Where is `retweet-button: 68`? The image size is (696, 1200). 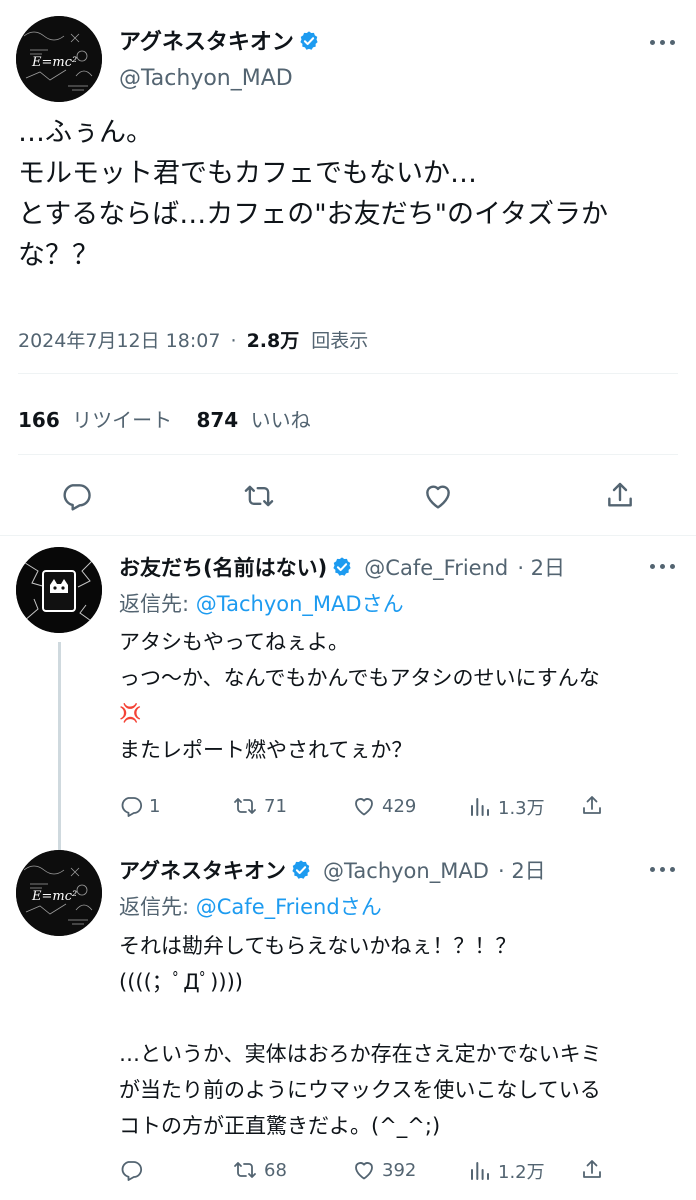
retweet-button: 68 is located at coordinates (259, 1170).